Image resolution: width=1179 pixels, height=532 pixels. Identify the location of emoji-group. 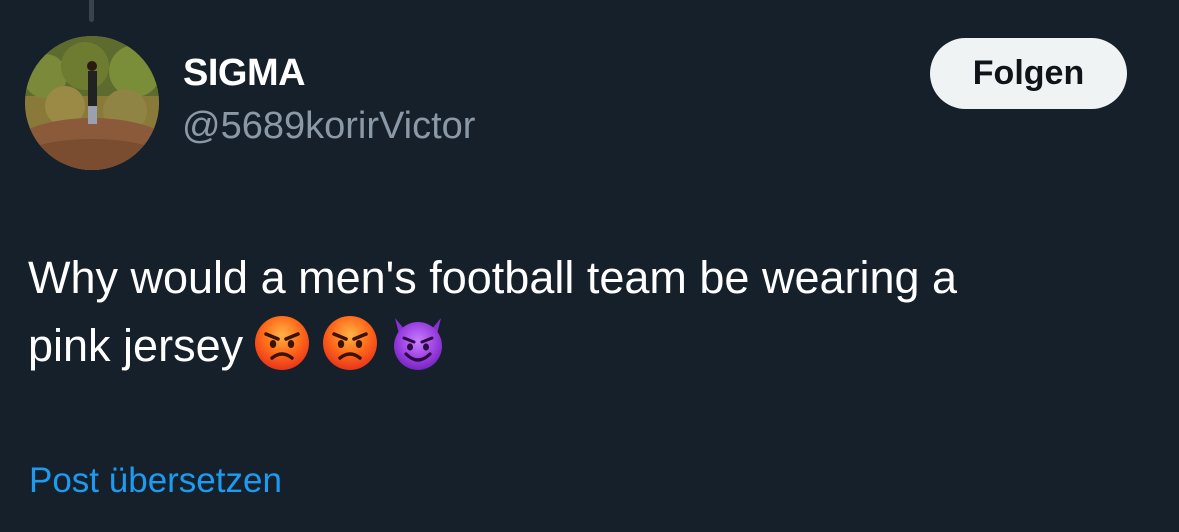
(355, 343).